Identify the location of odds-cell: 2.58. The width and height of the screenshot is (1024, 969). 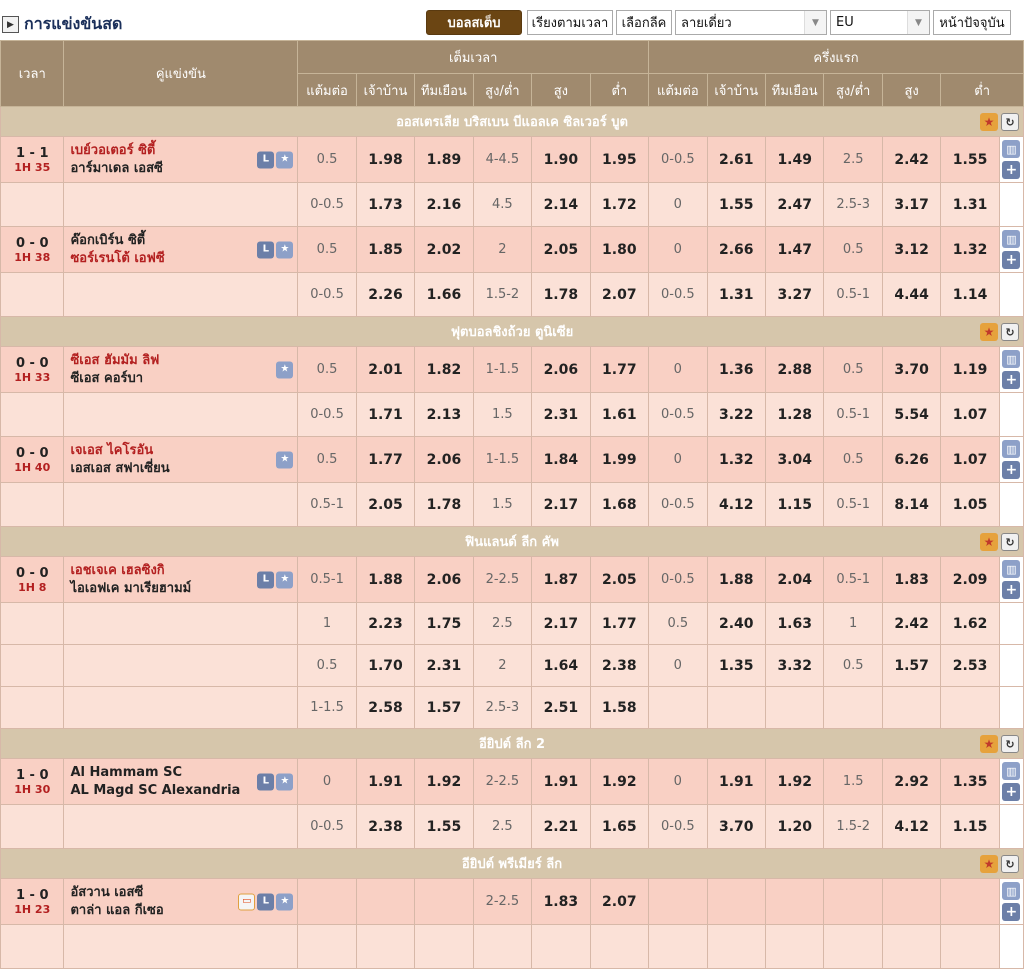
(385, 707).